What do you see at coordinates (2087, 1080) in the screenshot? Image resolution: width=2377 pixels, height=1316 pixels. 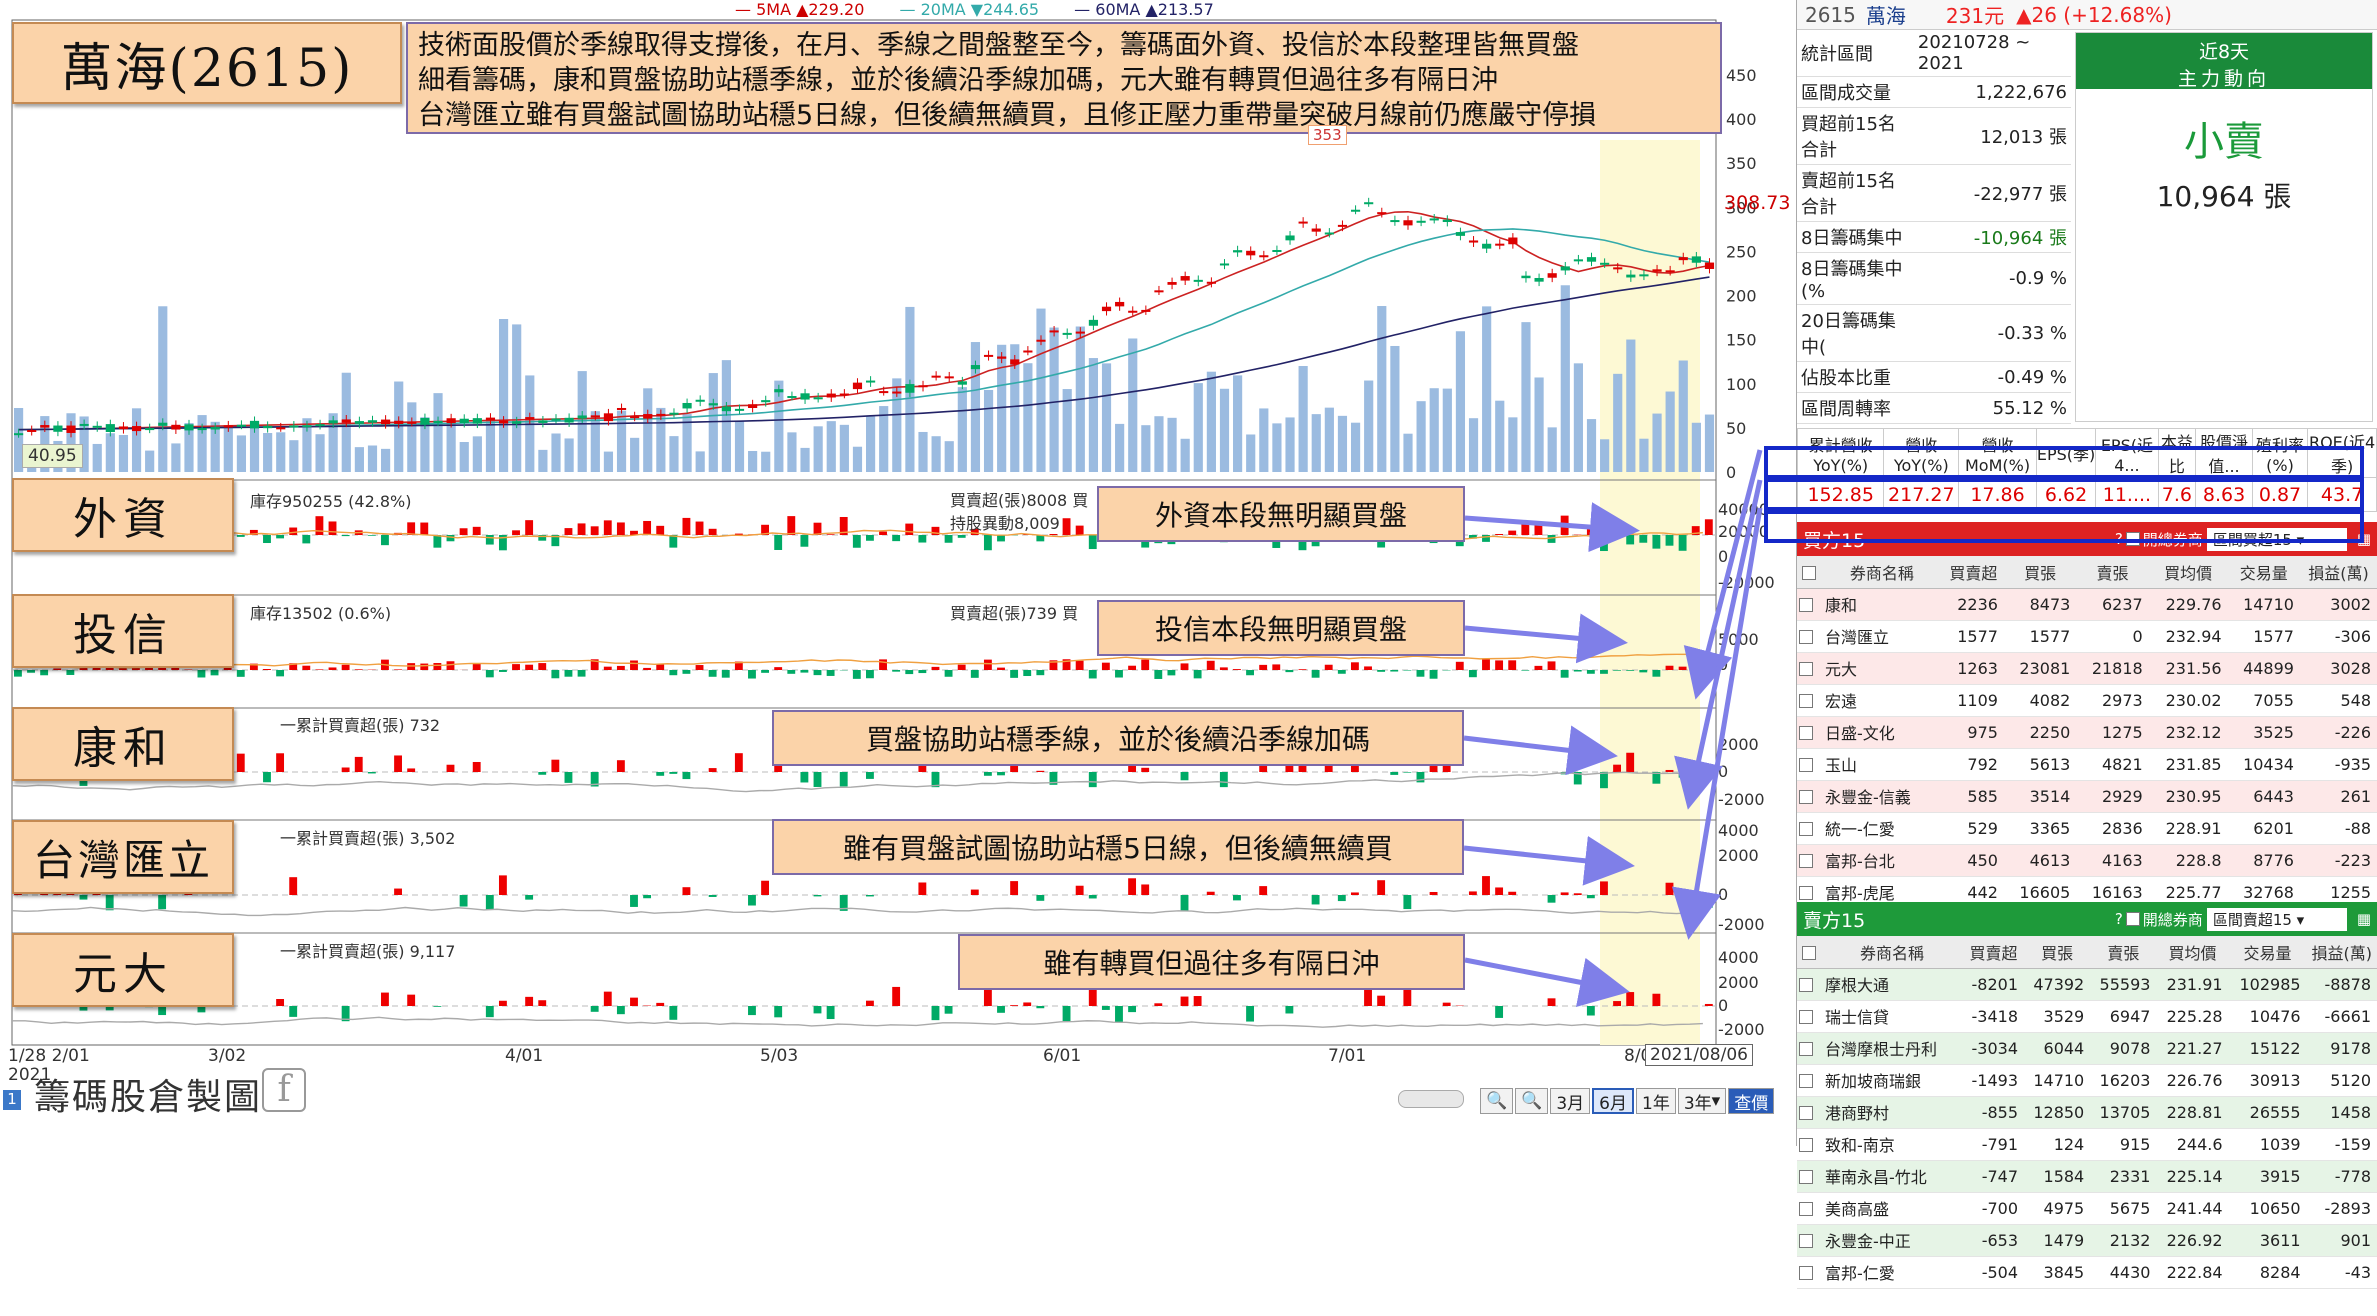 I see `table-row: 新加坡商瑞銀-14931471016203226.76309135120` at bounding box center [2087, 1080].